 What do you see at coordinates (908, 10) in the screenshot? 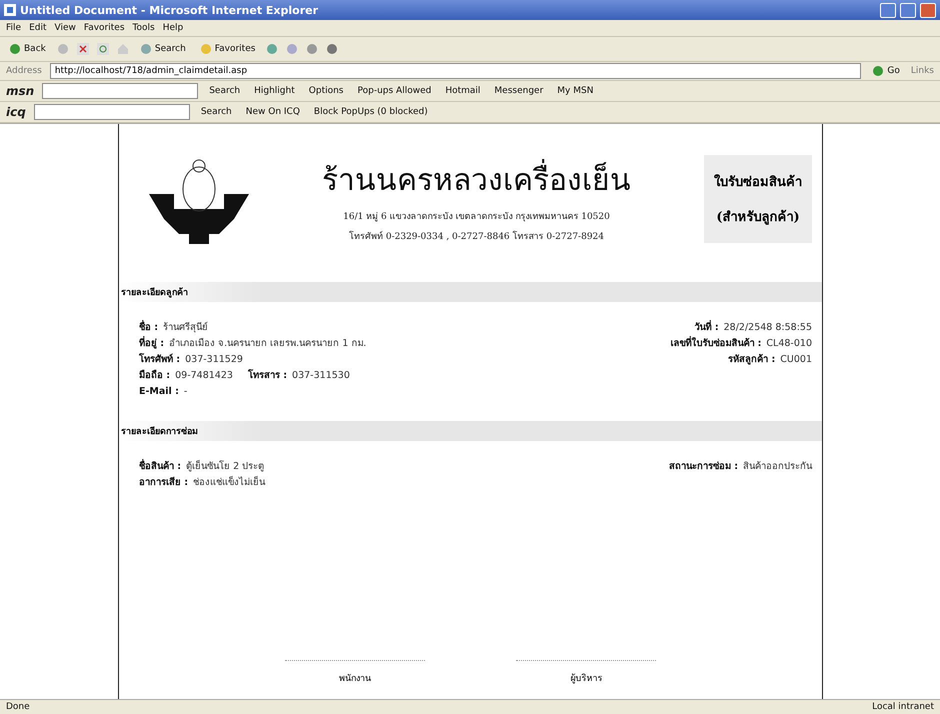
I see `restore-button` at bounding box center [908, 10].